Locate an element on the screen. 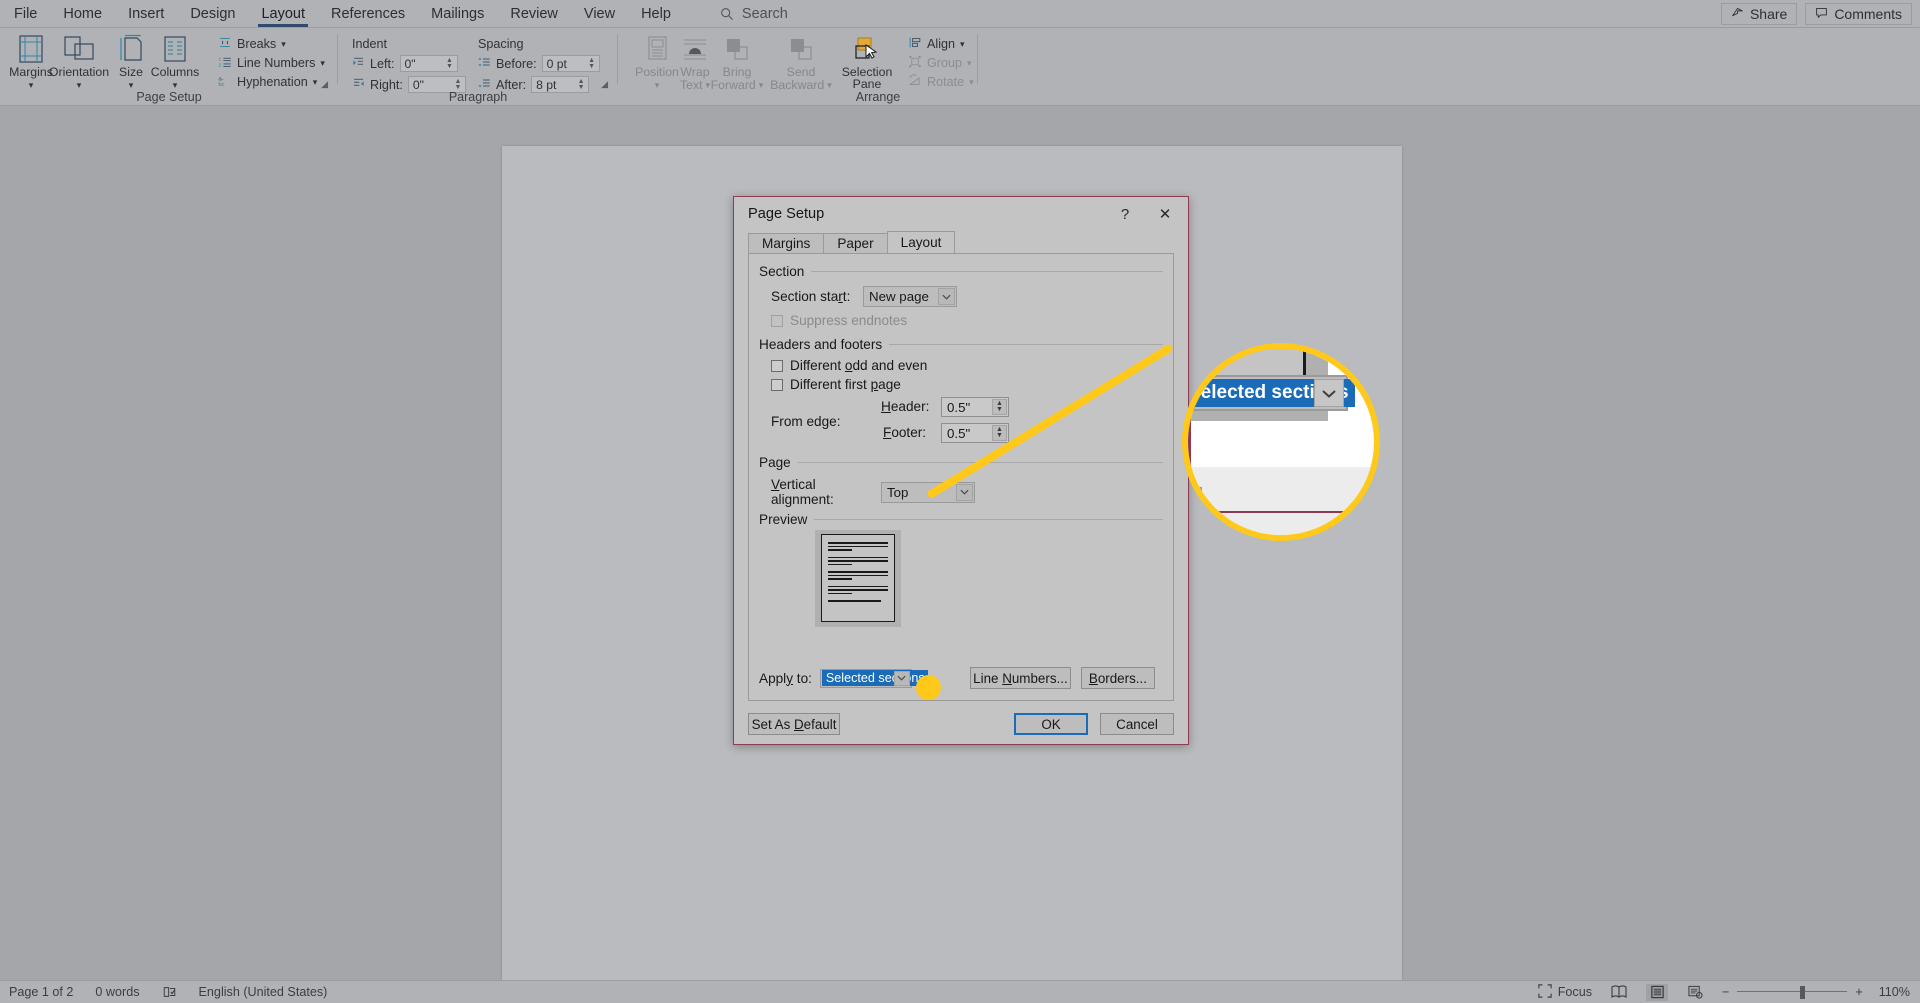 The height and width of the screenshot is (1003, 1920). magnified-dialog-band is located at coordinates (1281, 502).